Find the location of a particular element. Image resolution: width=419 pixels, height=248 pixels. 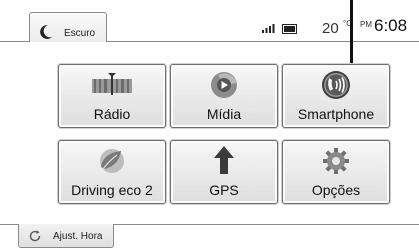

tile-smartphone: Smartphone is located at coordinates (336, 96).